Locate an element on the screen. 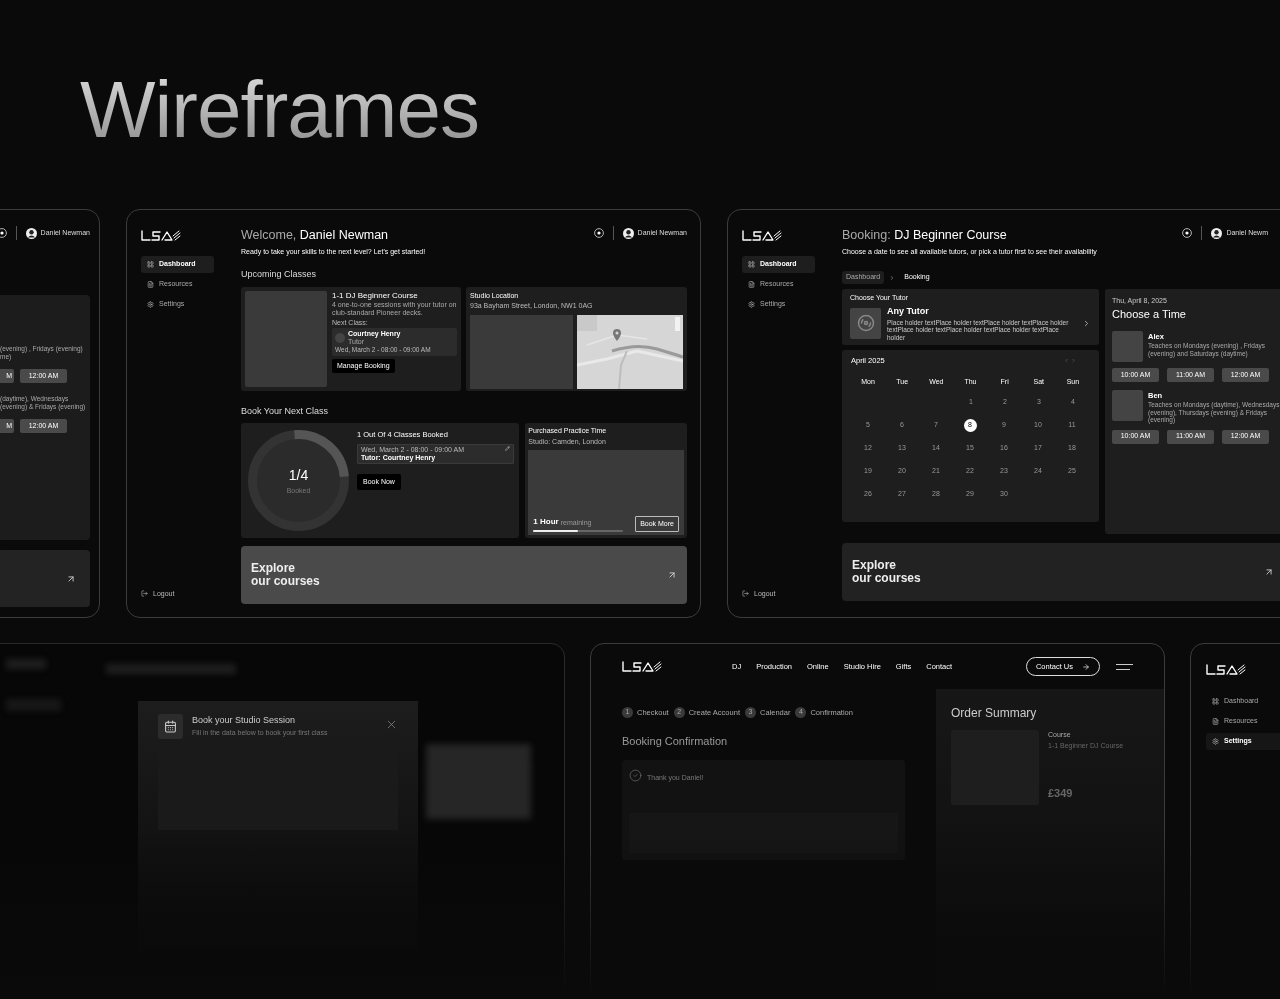  section-heading: Booking Confirmation is located at coordinates (675, 742).